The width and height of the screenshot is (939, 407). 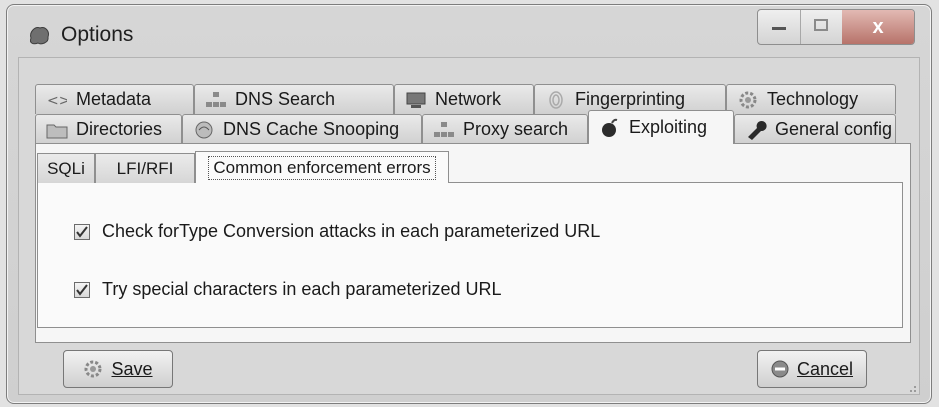 I want to click on tab-label: Proxy search, so click(x=516, y=129).